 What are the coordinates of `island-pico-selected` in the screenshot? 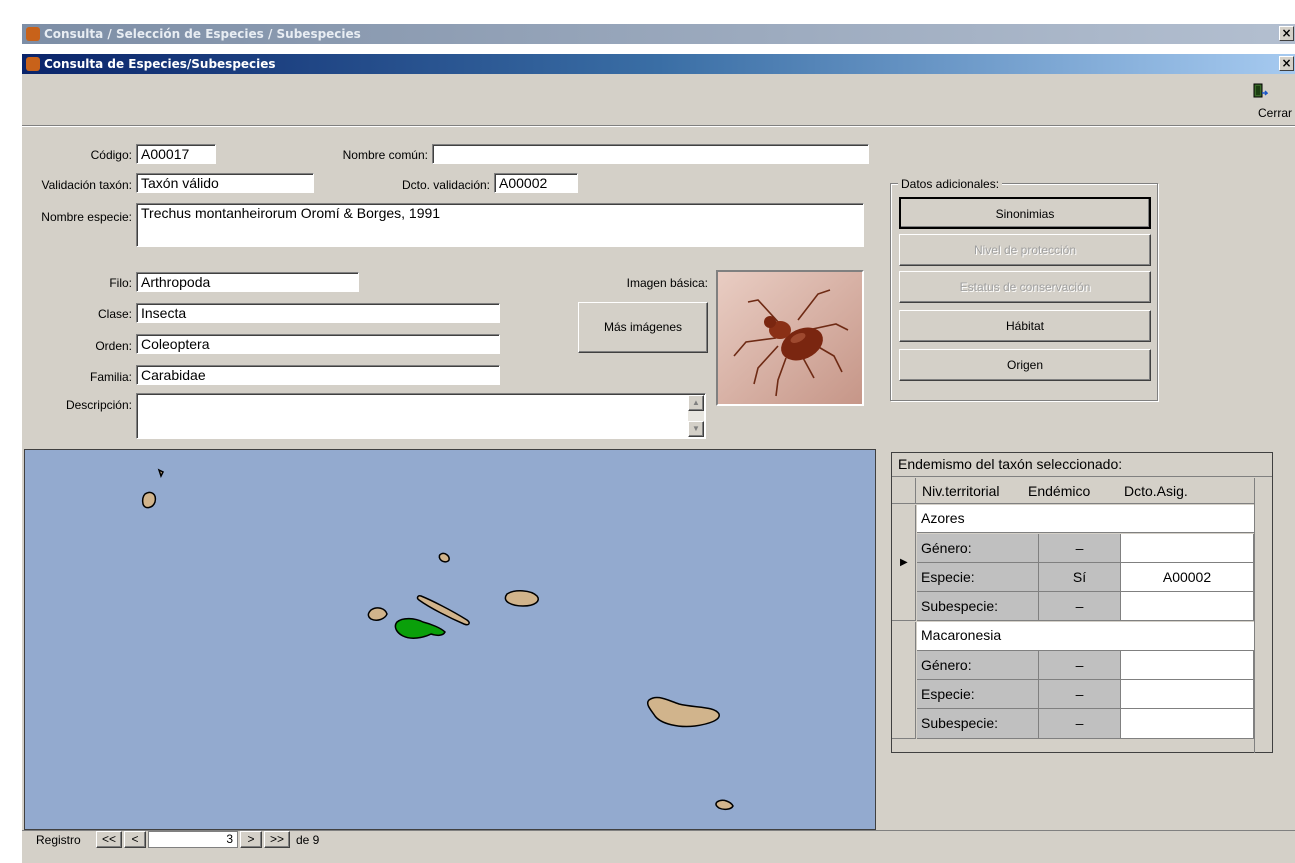 It's located at (420, 628).